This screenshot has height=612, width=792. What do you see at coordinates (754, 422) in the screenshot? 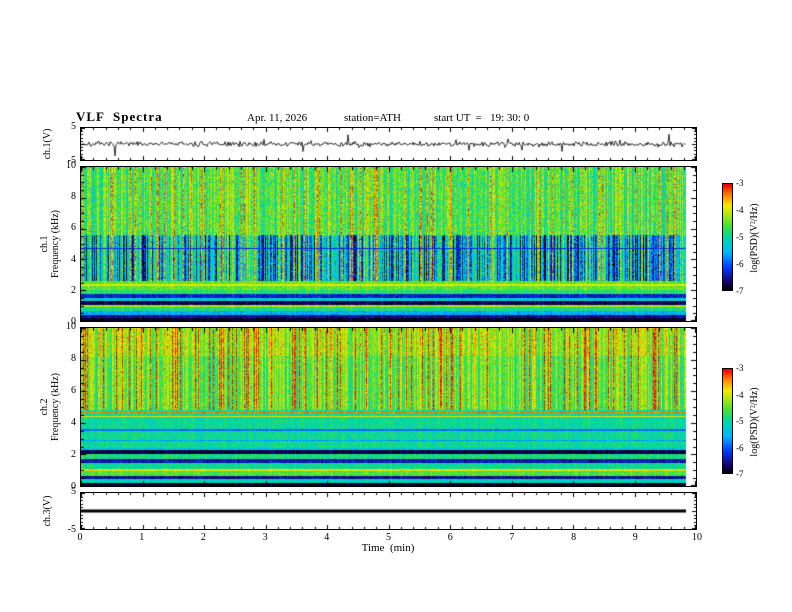
I see `psd-colorbar-label-ch2: log(PSD)(V²/Hz)` at bounding box center [754, 422].